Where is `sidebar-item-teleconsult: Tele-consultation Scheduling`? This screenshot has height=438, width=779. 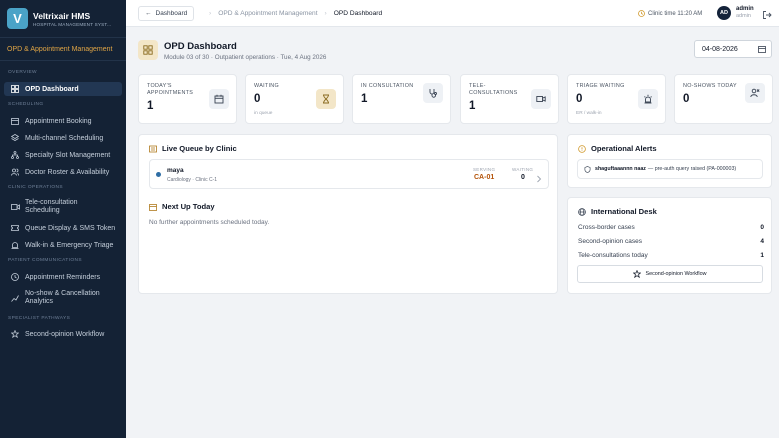
sidebar-item-teleconsult: Tele-consultation Scheduling is located at coordinates (55, 207).